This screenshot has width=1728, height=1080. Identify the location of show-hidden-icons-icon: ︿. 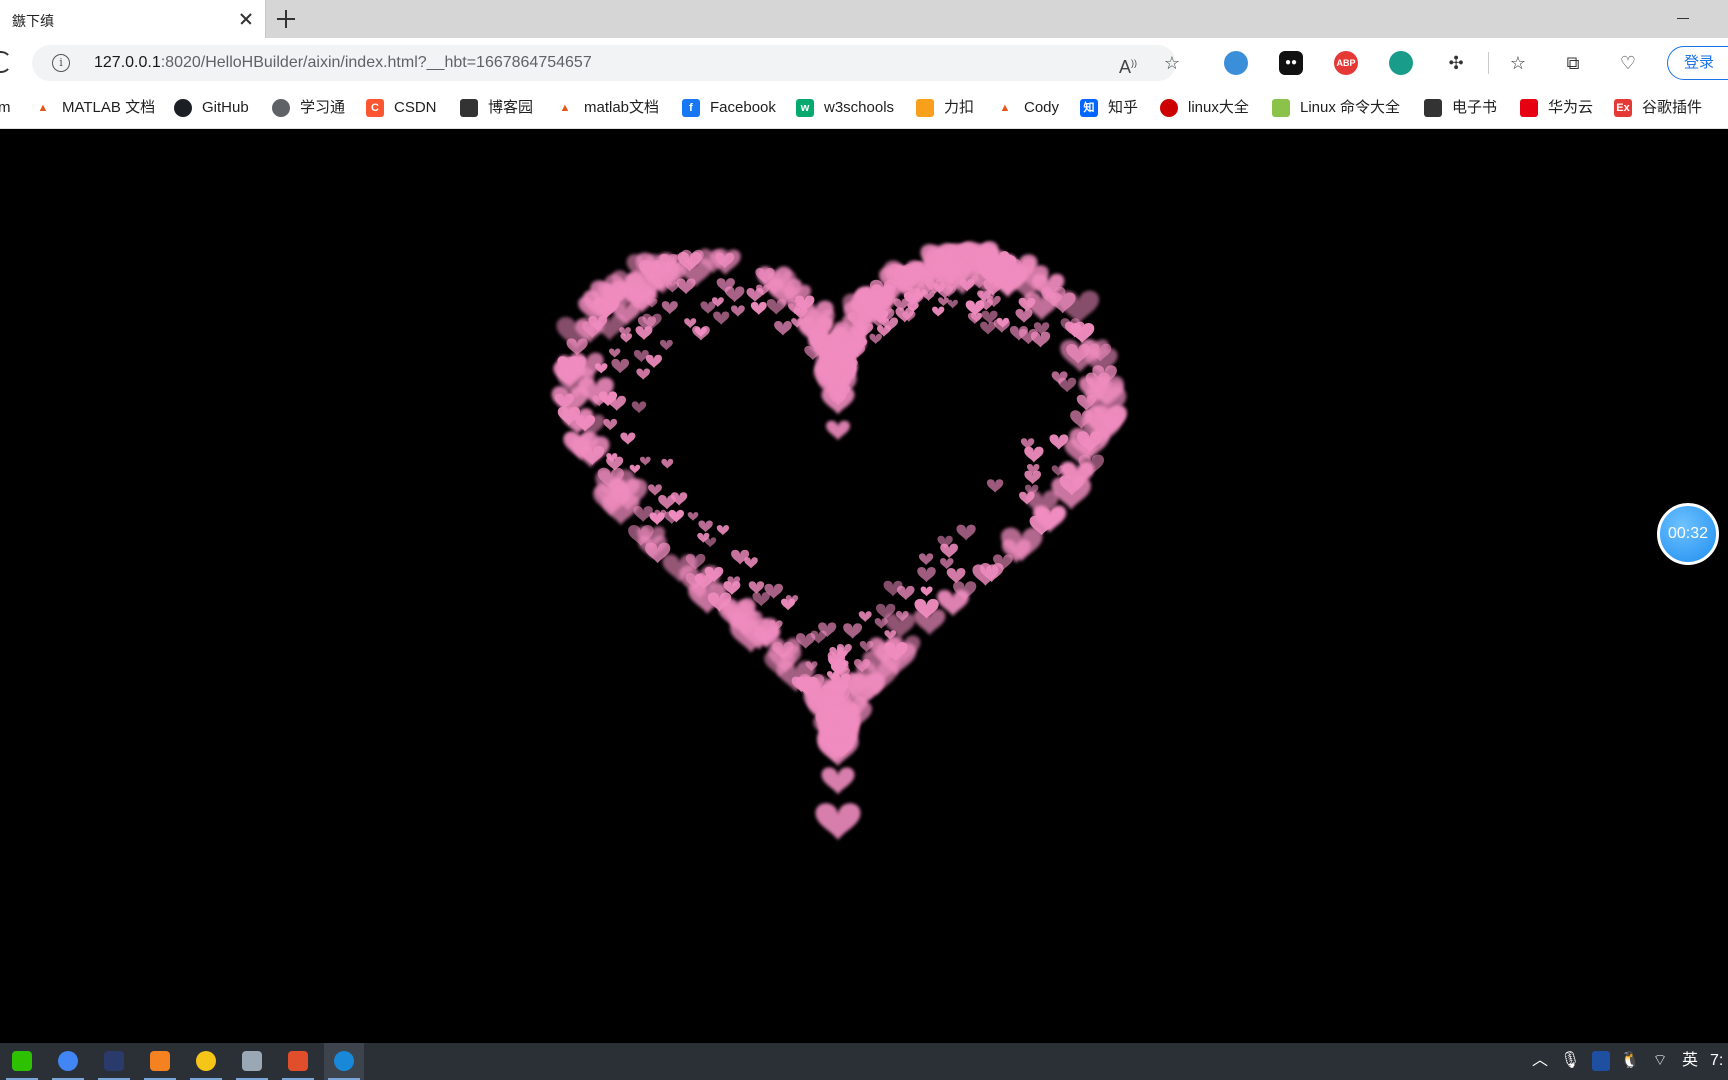
(1540, 1061).